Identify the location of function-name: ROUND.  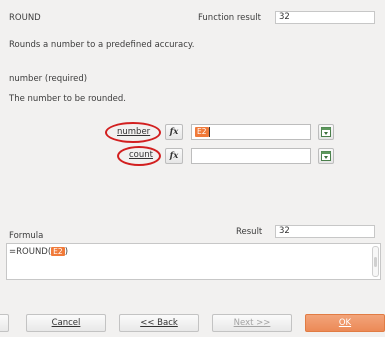
(25, 18).